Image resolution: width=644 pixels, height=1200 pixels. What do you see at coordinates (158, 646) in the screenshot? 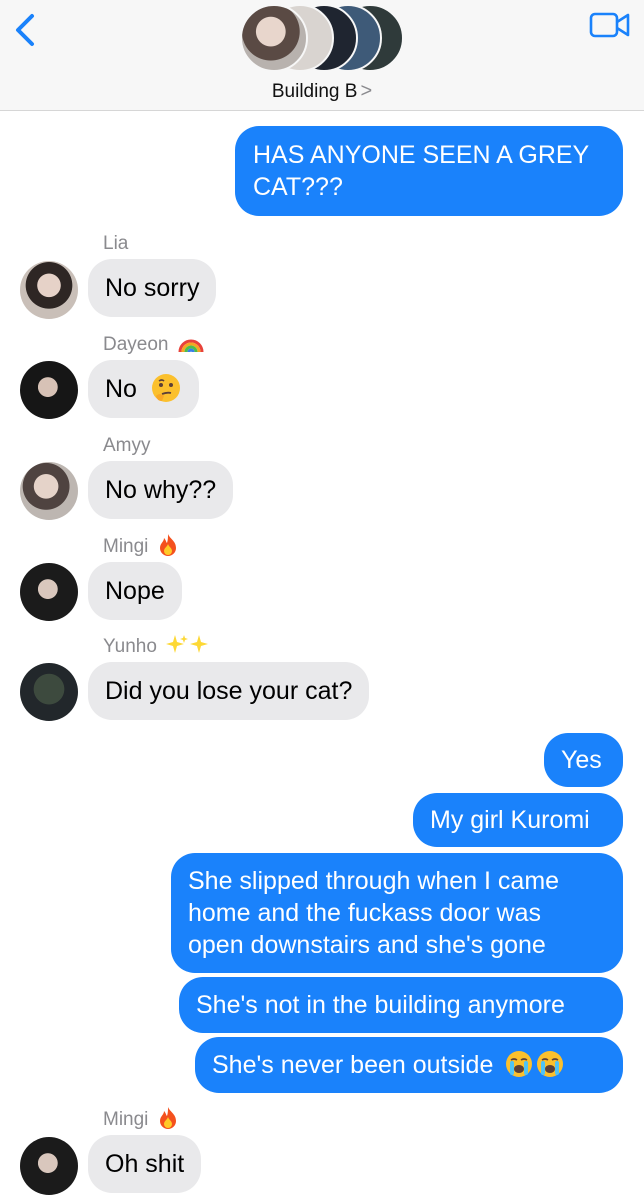
I see `sender-name: Yunho` at bounding box center [158, 646].